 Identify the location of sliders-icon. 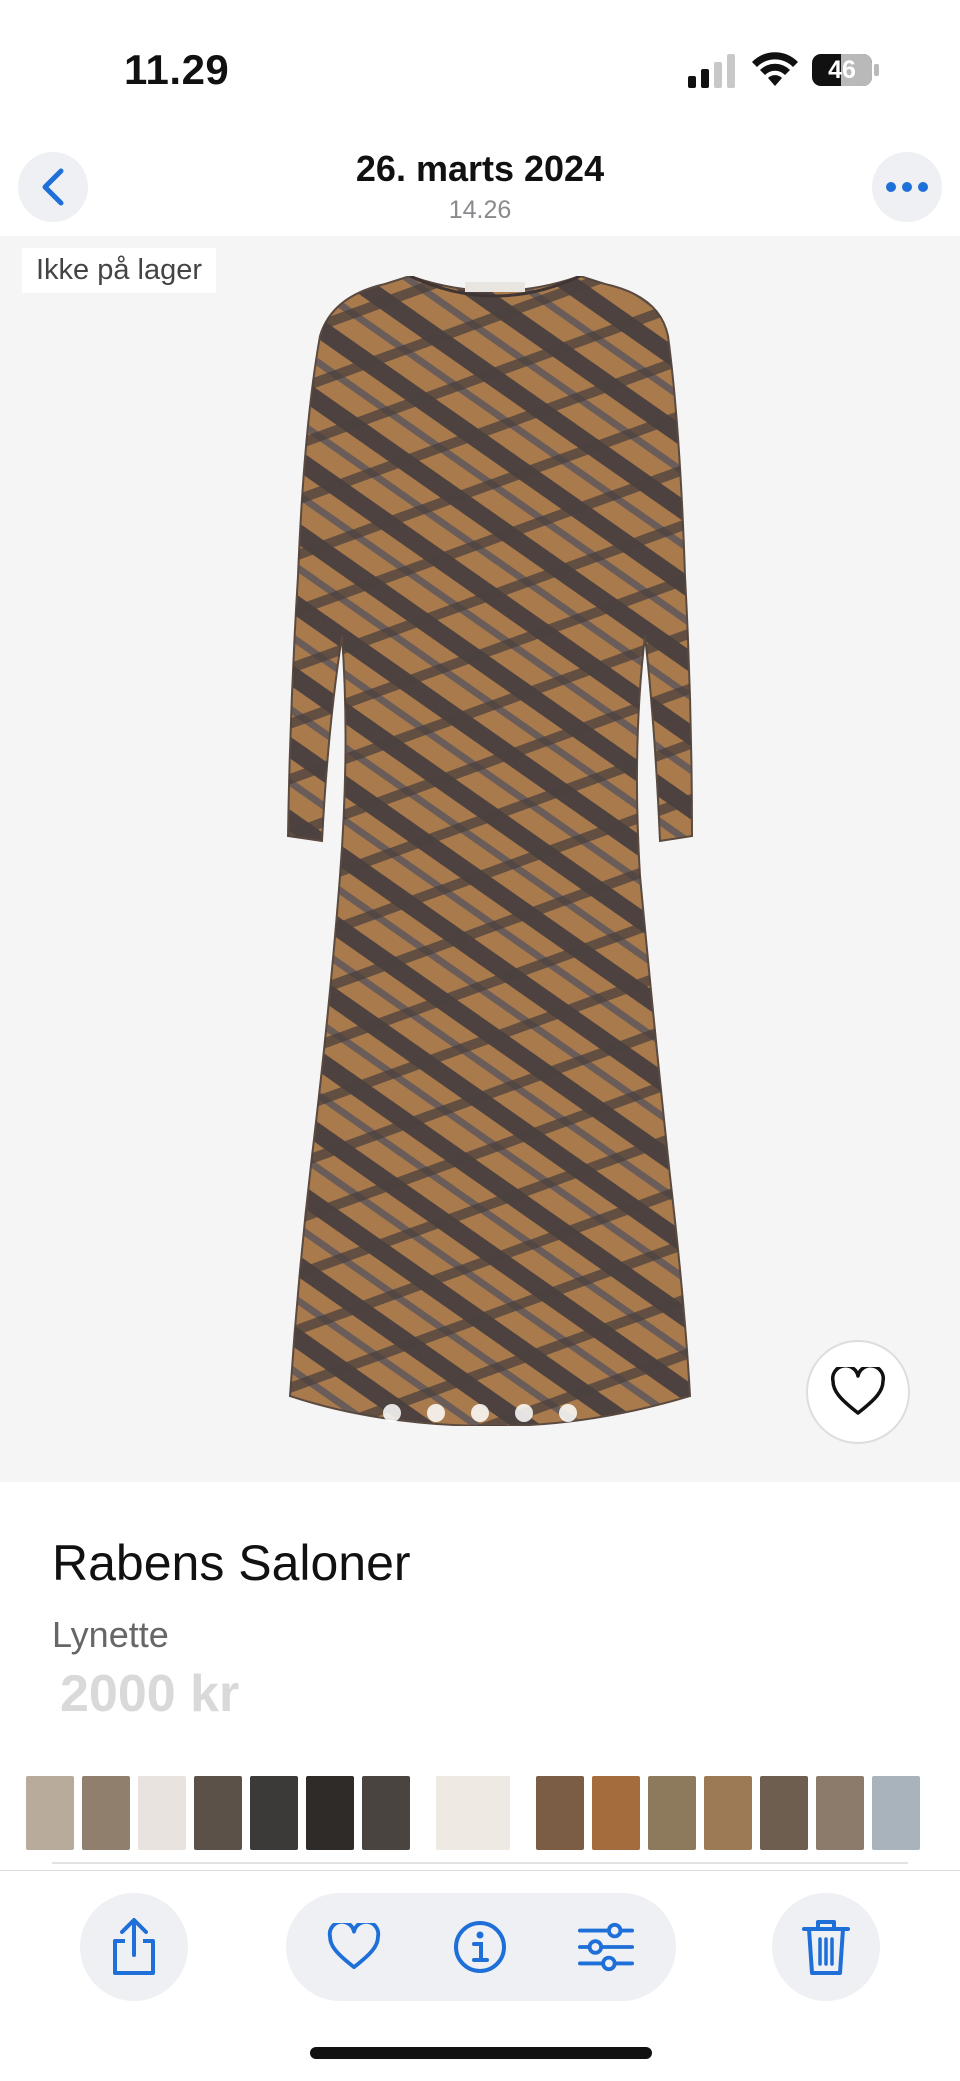
(606, 1947).